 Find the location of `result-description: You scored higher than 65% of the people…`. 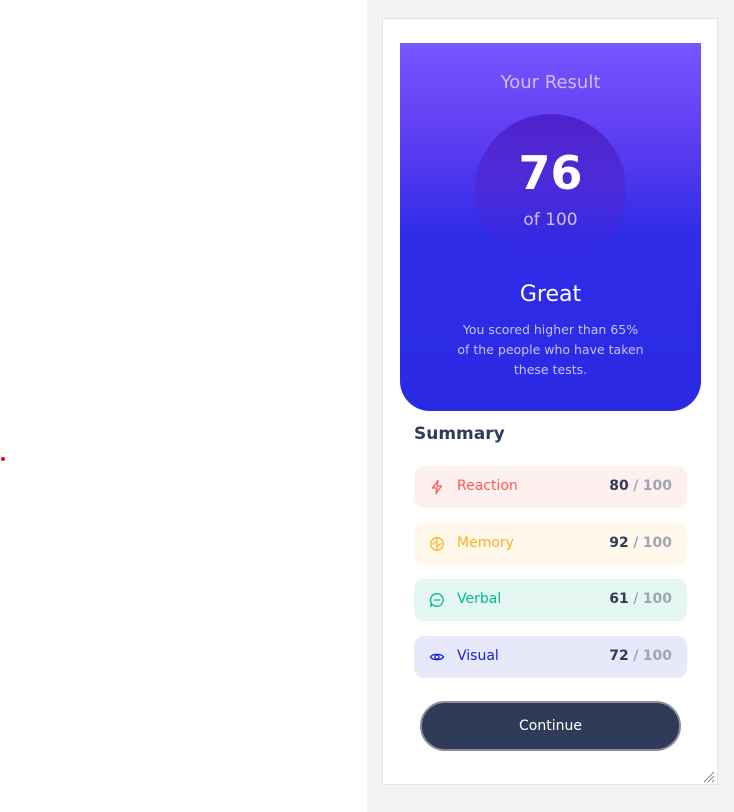

result-description: You scored higher than 65% of the people… is located at coordinates (550, 349).